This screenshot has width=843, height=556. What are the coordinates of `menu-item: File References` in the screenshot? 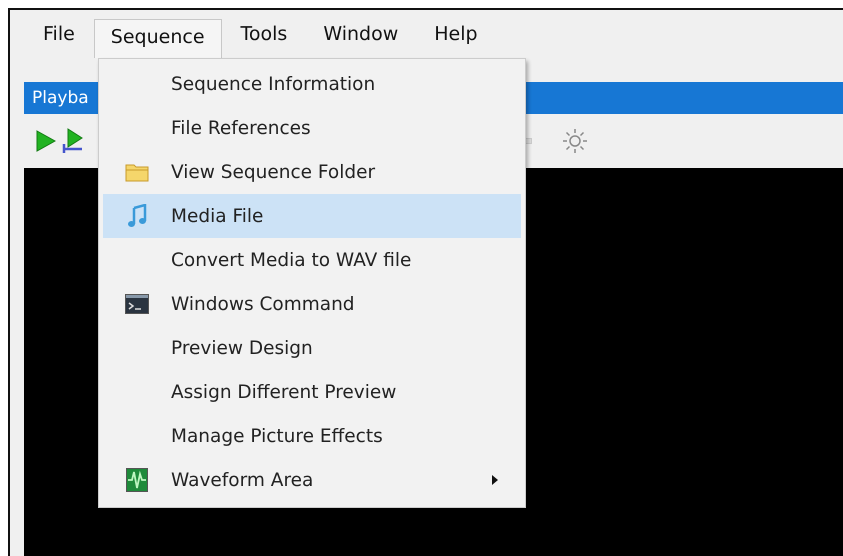 It's located at (312, 128).